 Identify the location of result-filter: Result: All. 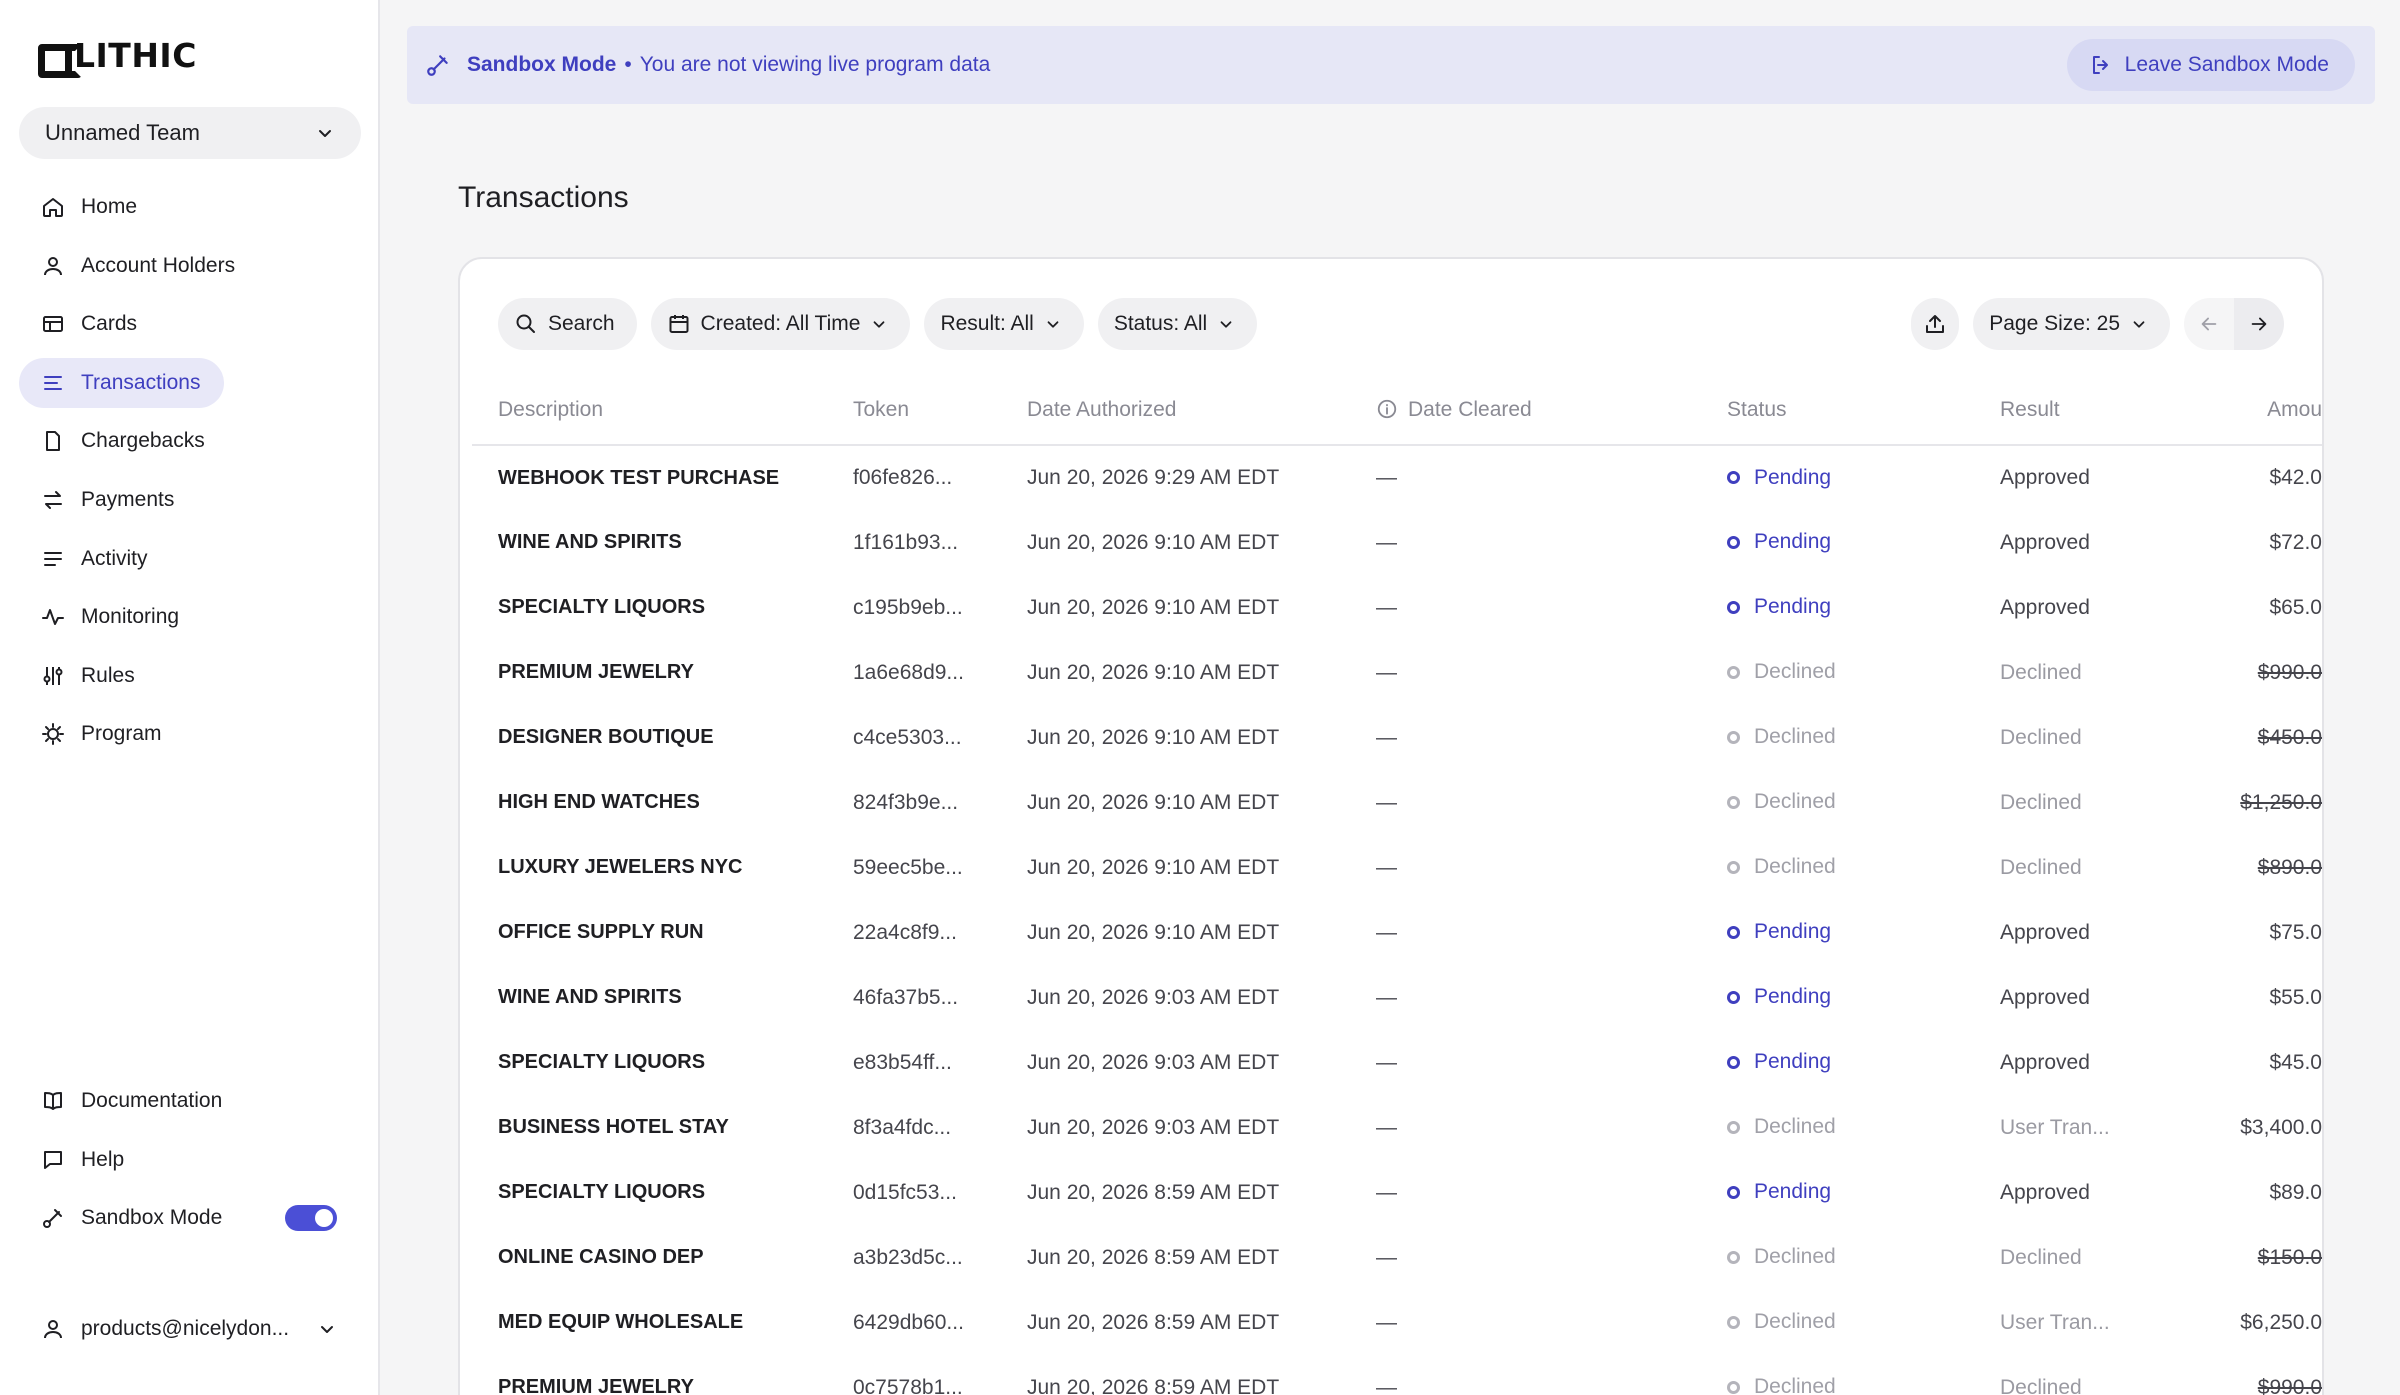
(1004, 324).